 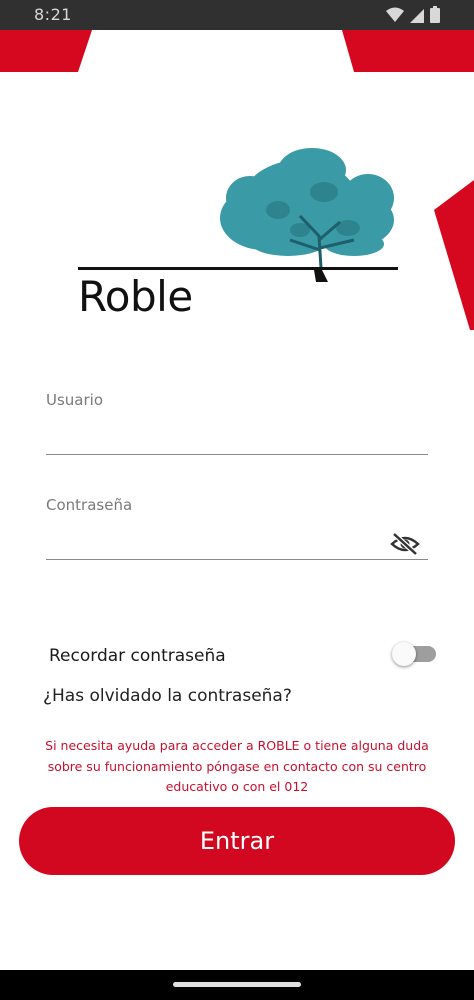 What do you see at coordinates (89, 505) in the screenshot?
I see `password-label: Contraseña` at bounding box center [89, 505].